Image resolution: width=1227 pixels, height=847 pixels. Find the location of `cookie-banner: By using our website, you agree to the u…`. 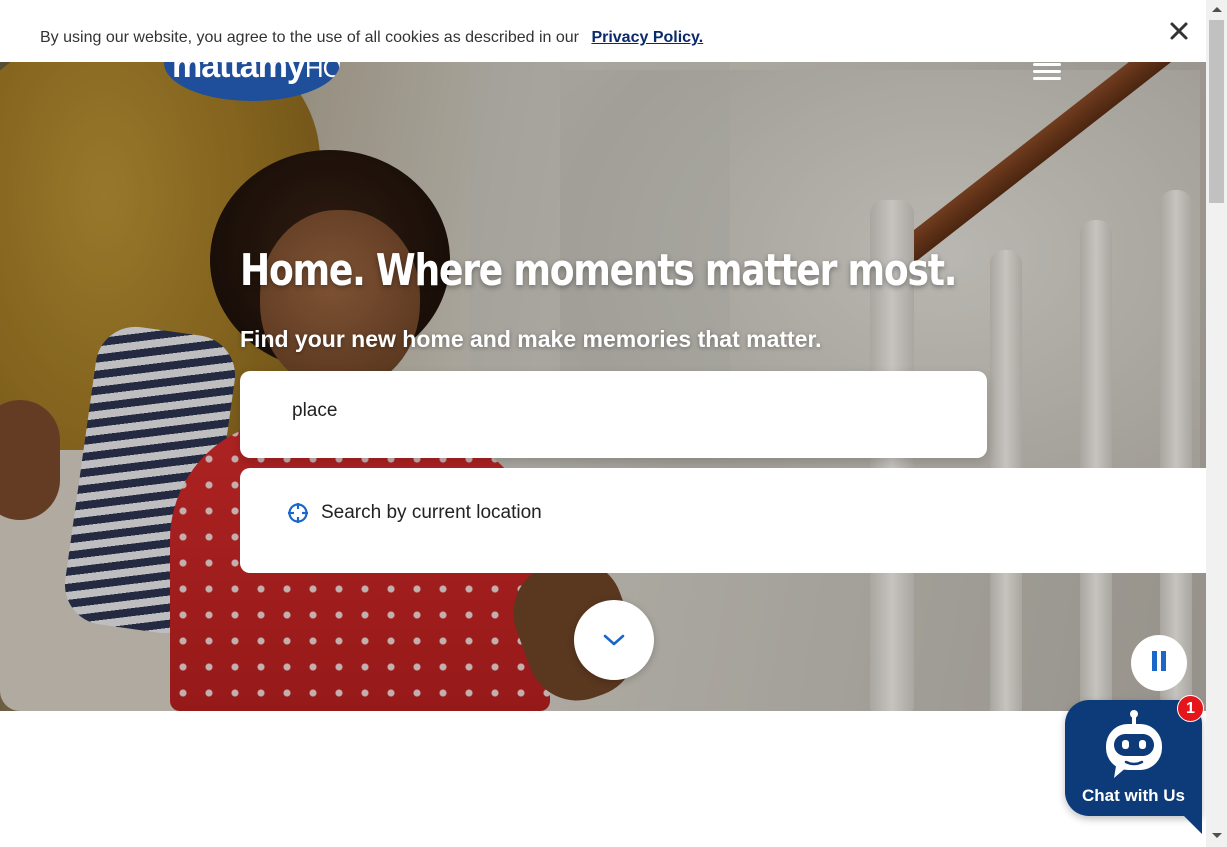

cookie-banner: By using our website, you agree to the u… is located at coordinates (603, 31).